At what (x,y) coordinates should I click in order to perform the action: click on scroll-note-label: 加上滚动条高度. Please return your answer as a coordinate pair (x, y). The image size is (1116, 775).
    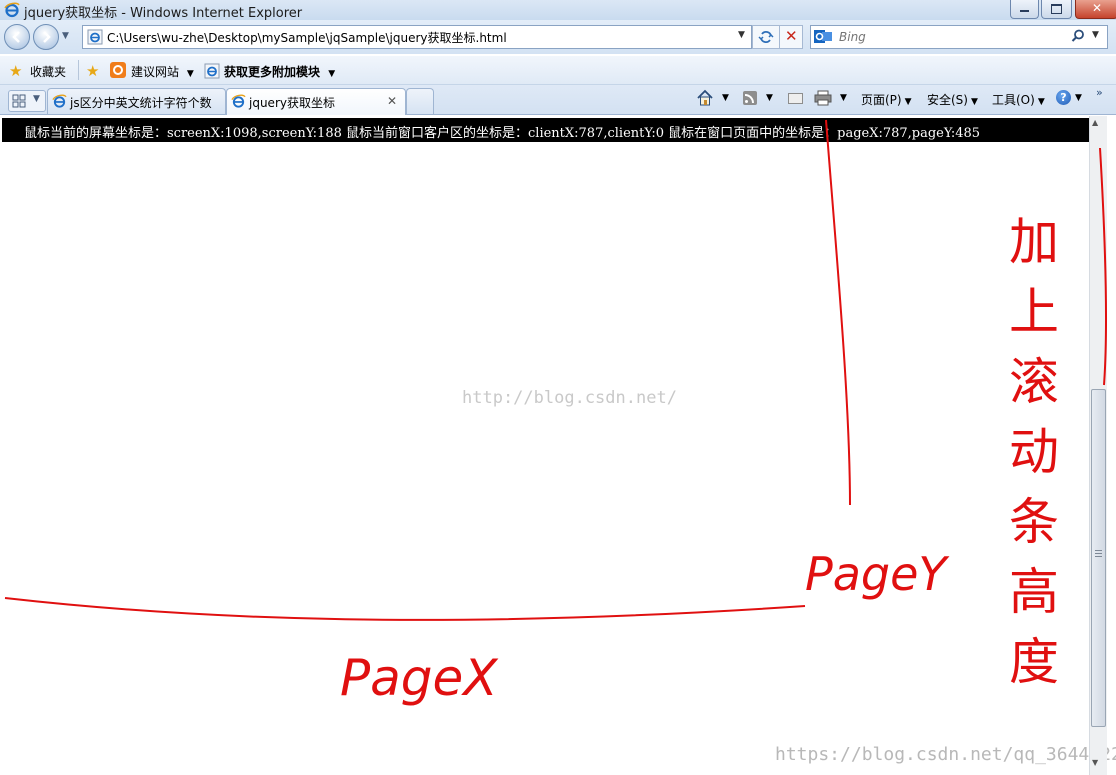
    Looking at the image, I should click on (1030, 460).